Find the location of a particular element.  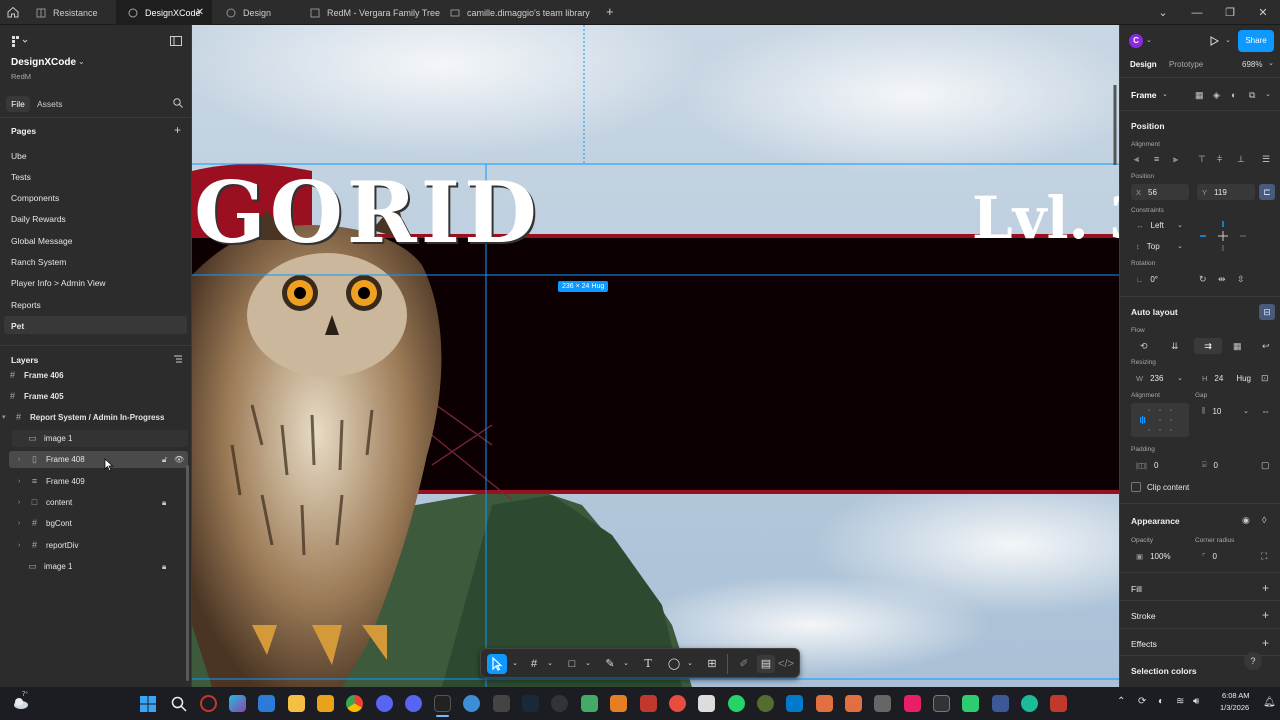

page-item-pet: Pet is located at coordinates (17, 326).